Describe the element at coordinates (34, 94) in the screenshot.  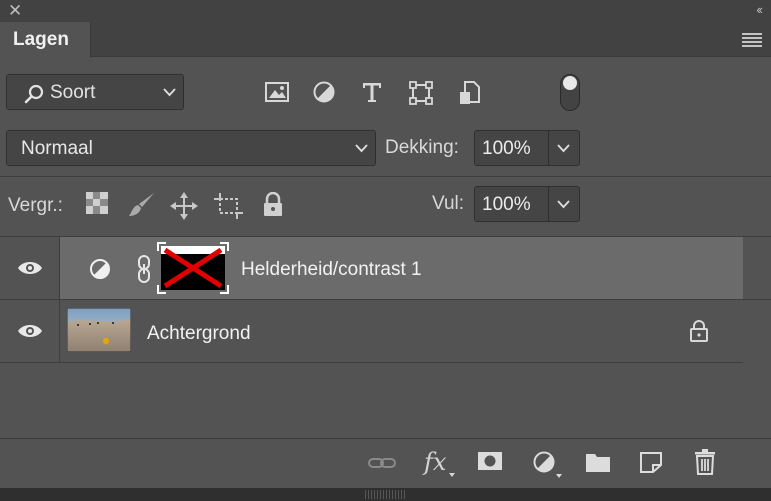
I see `search-icon` at that location.